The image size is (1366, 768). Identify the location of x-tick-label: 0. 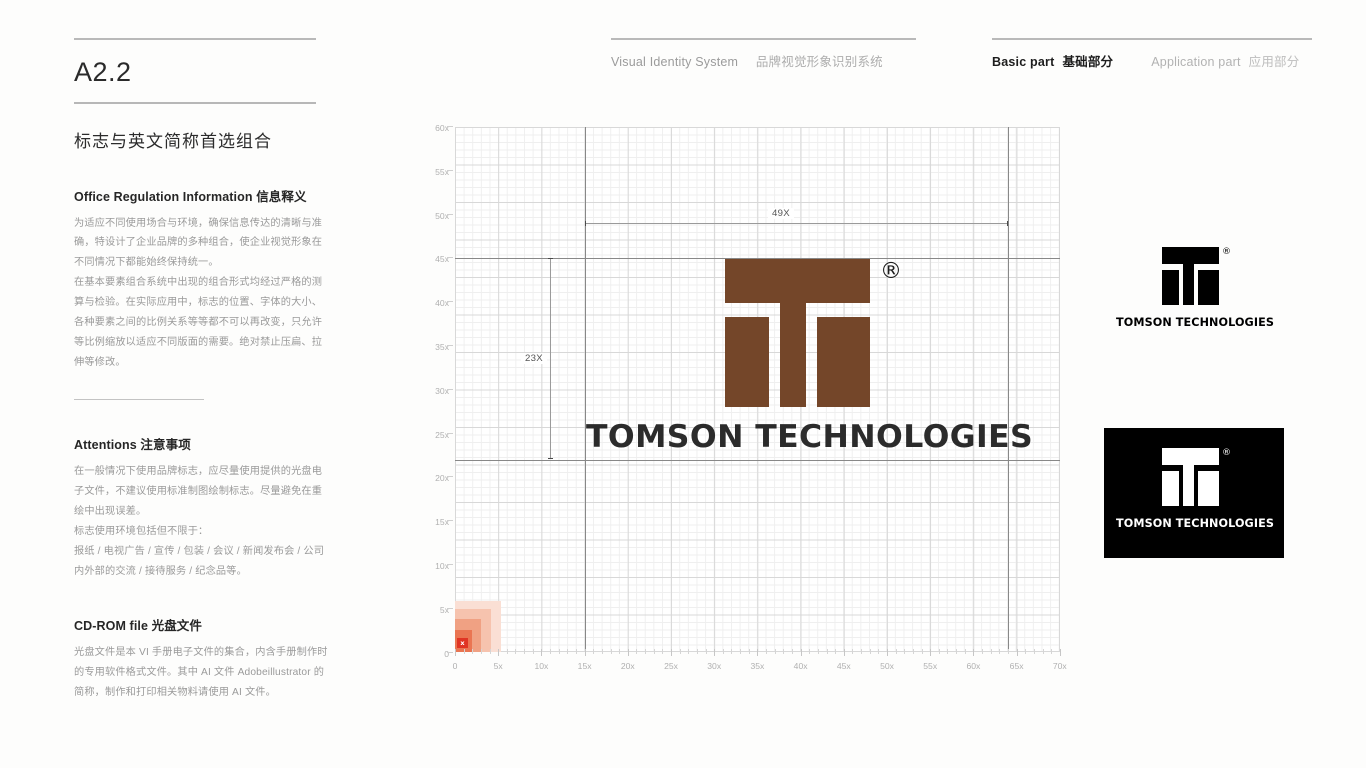
(455, 666).